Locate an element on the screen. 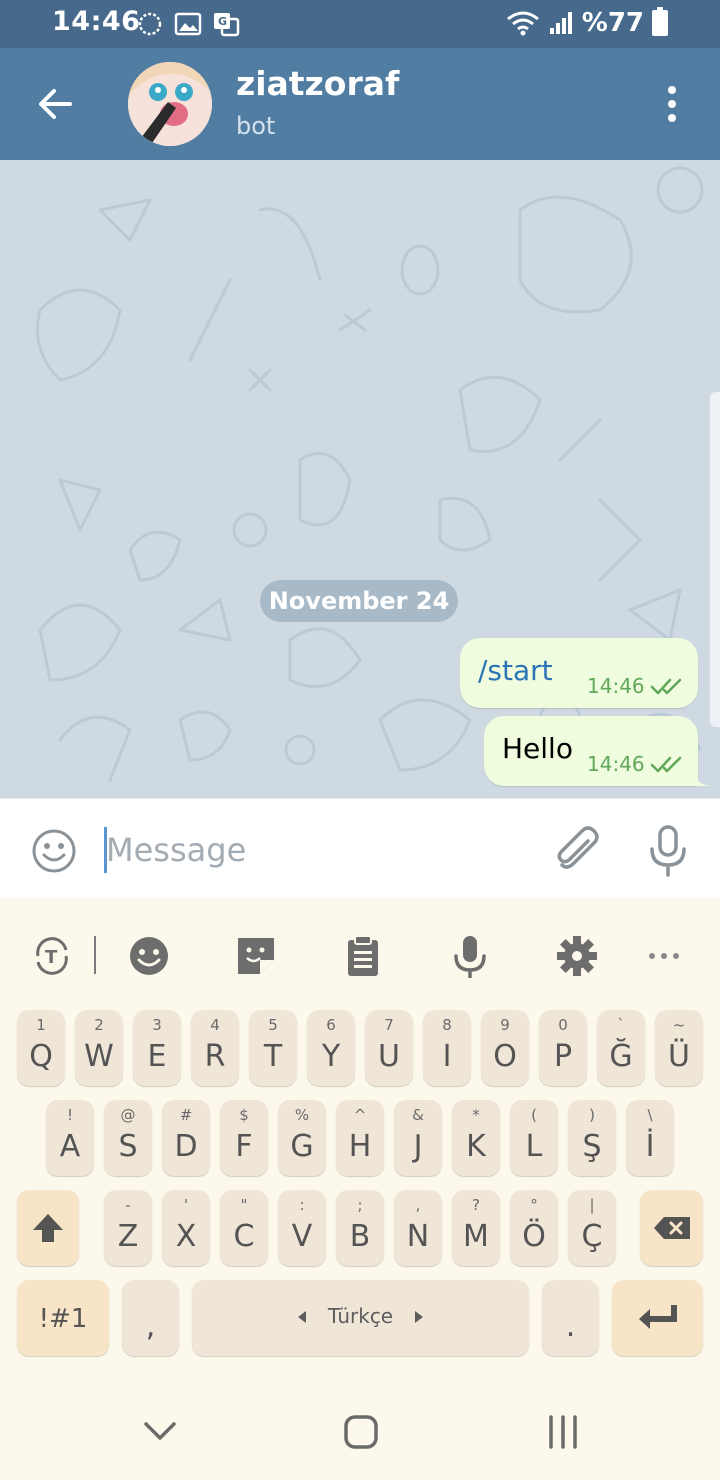  back-button is located at coordinates (56, 104).